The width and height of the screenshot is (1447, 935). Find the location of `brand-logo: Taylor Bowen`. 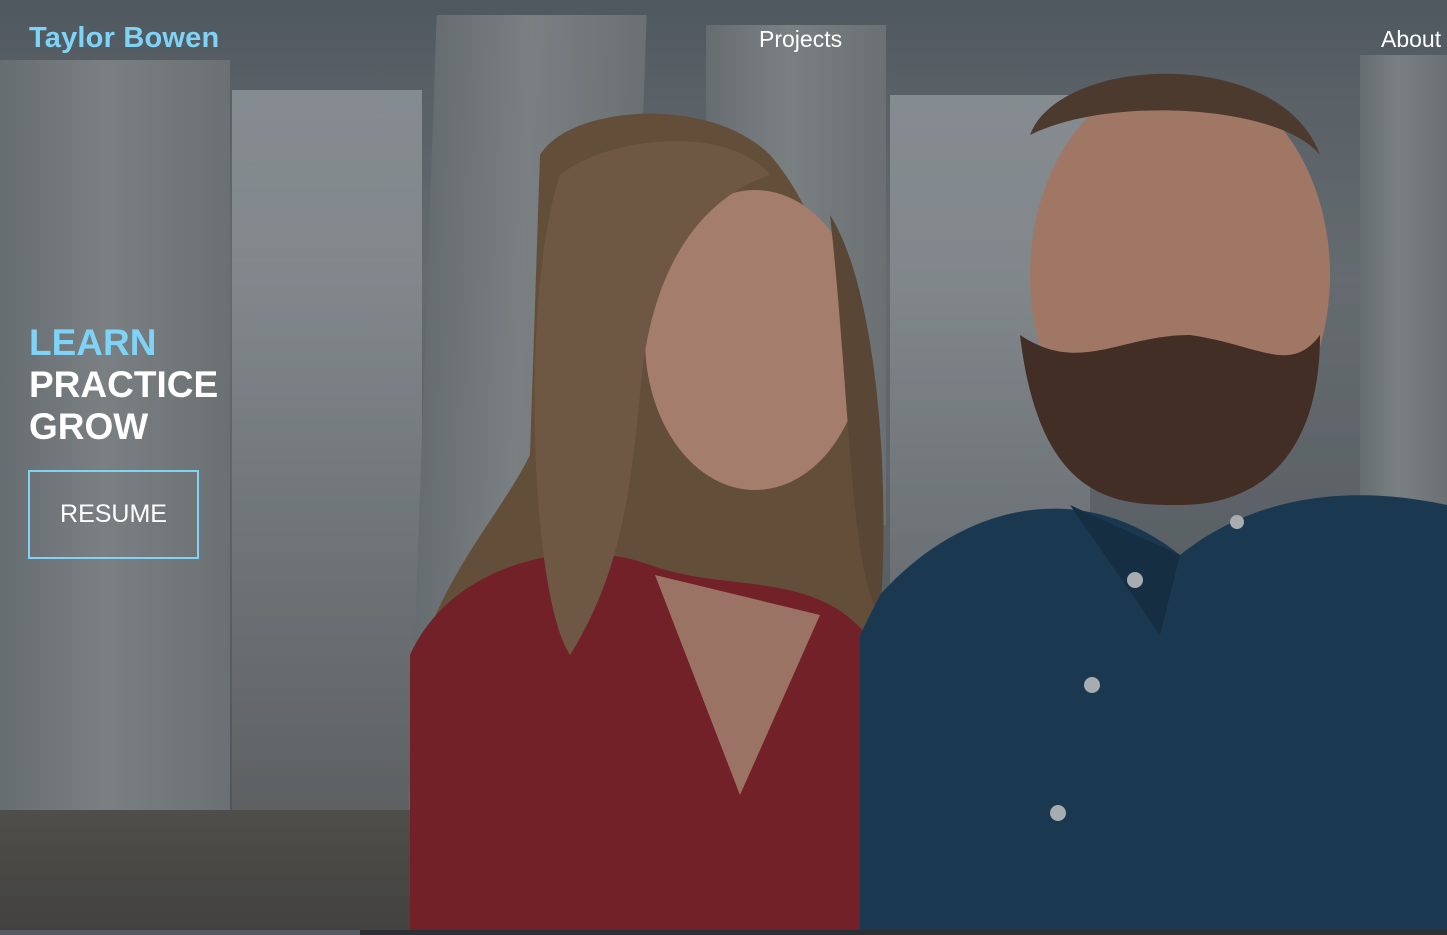

brand-logo: Taylor Bowen is located at coordinates (124, 38).